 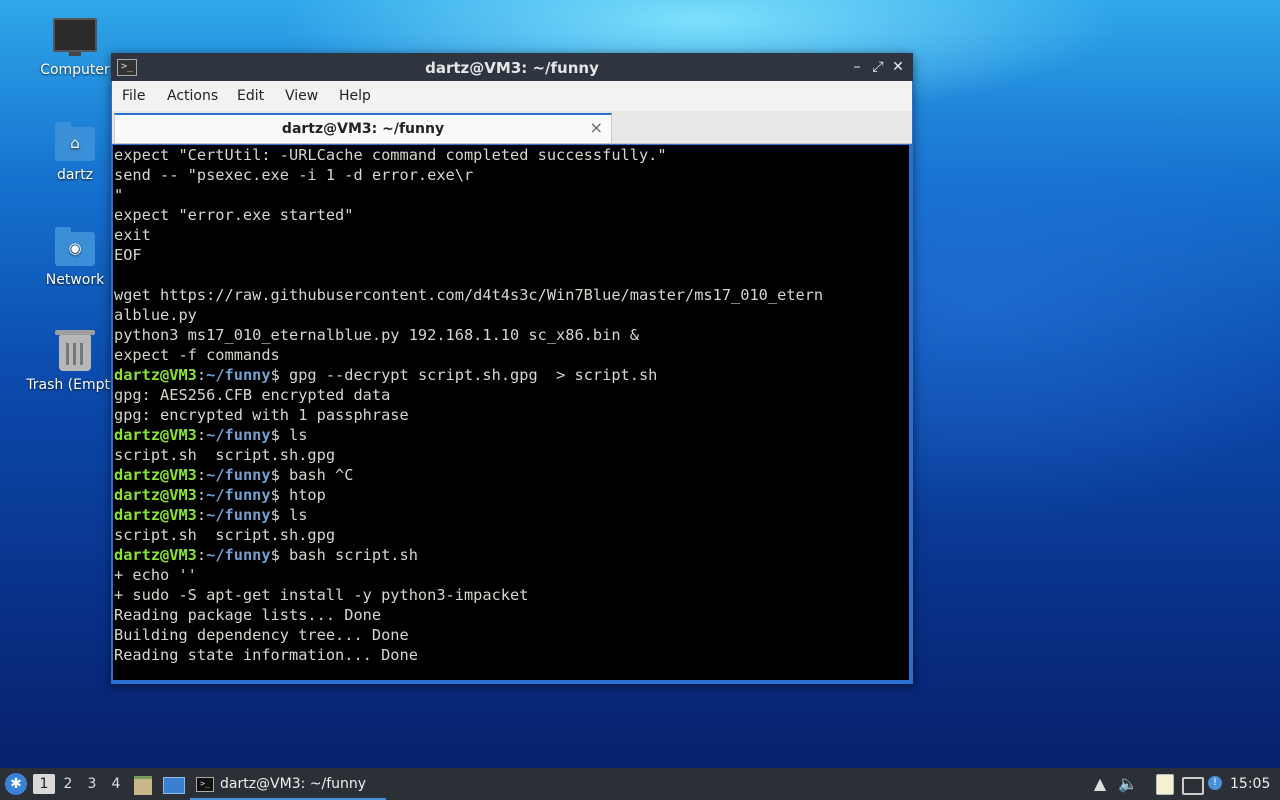 I want to click on menu-file: File, so click(x=133, y=96).